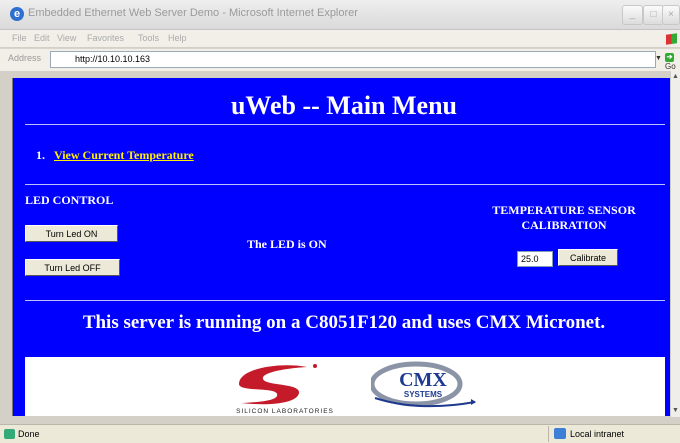 The image size is (680, 443). What do you see at coordinates (675, 244) in the screenshot?
I see `vertical-scrollbar: ▲ ▼` at bounding box center [675, 244].